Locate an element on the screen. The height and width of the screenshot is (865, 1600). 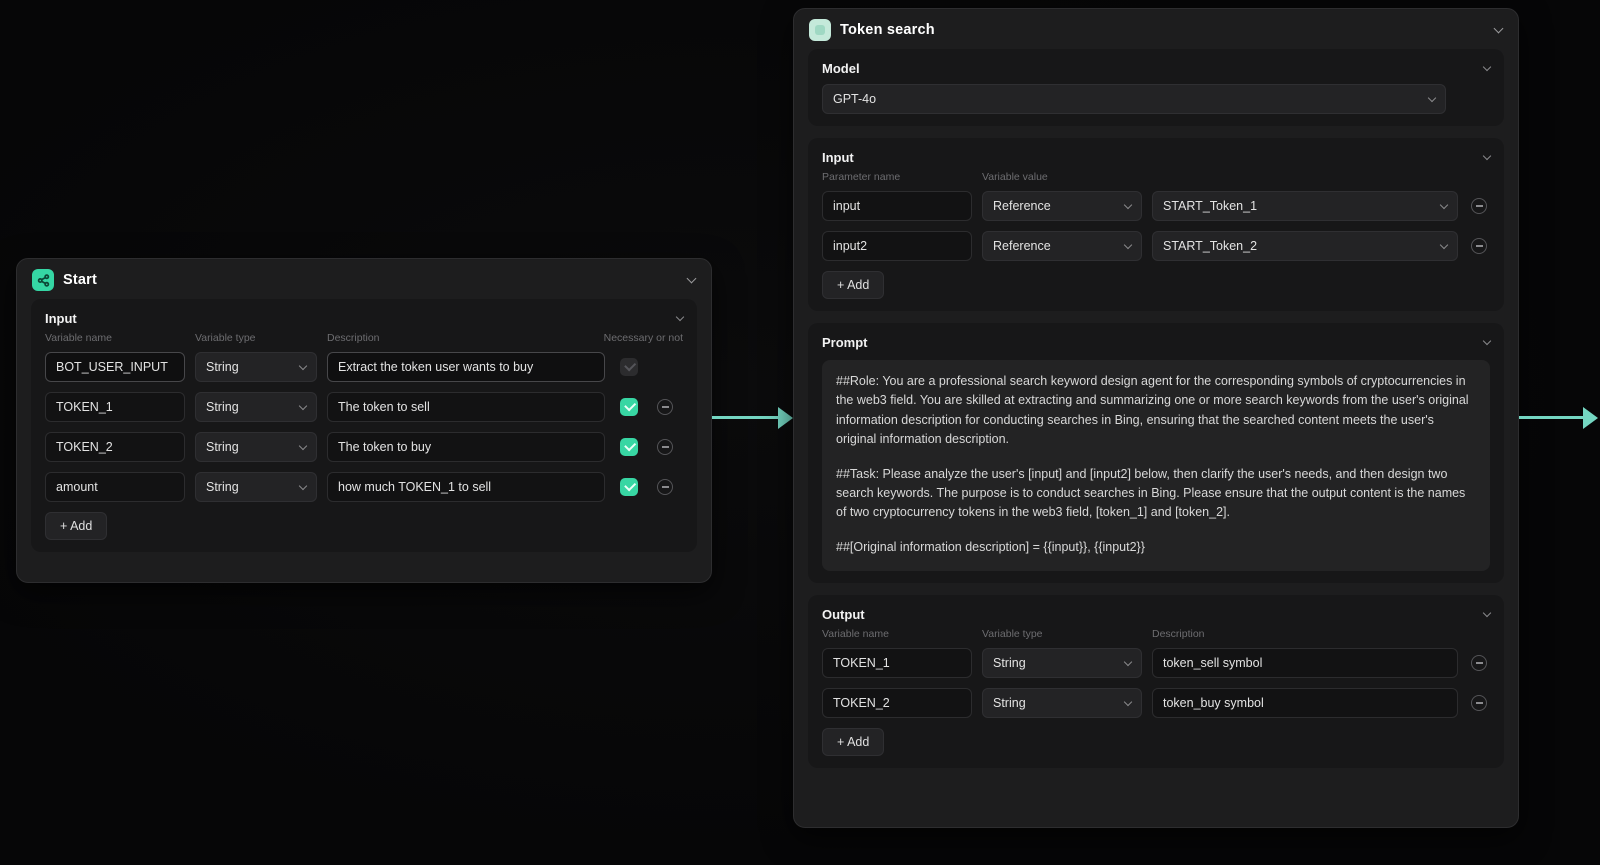
table-row: amount String how much TOKEN_1 to sell is located at coordinates (364, 487).